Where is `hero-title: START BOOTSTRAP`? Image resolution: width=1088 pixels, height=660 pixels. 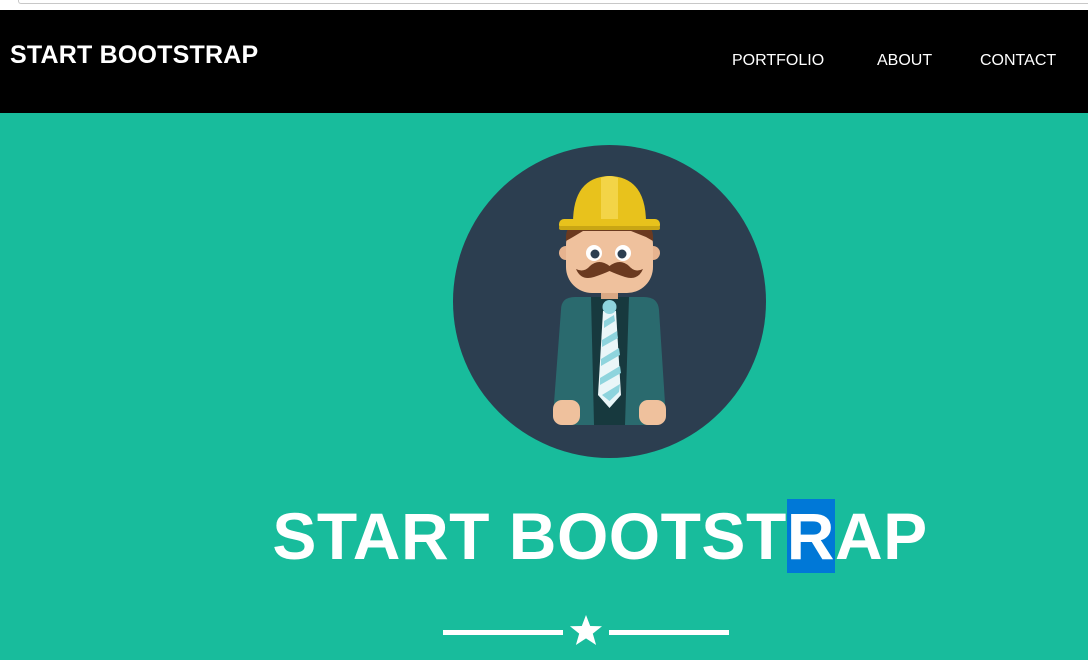
hero-title: START BOOTSTRAP is located at coordinates (544, 536).